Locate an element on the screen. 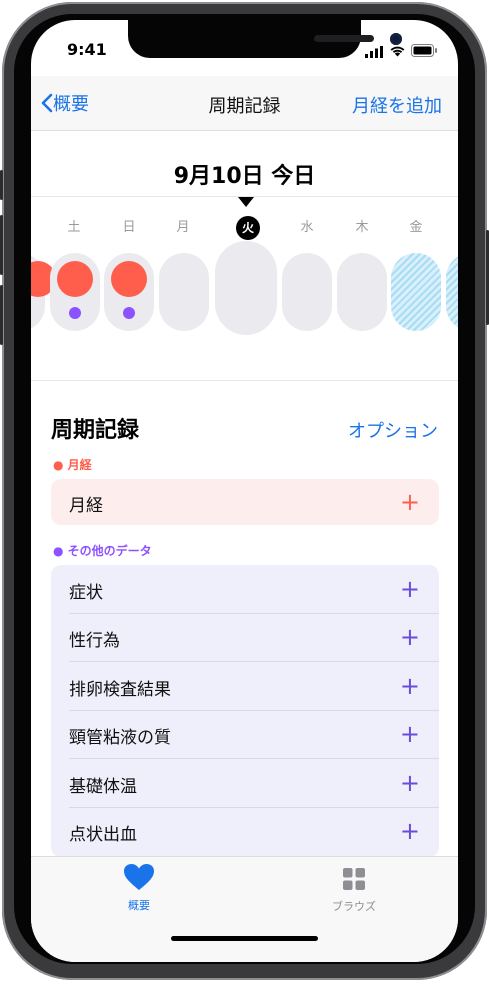 This screenshot has width=489, height=984. date-title: 9月10日 今日 is located at coordinates (244, 176).